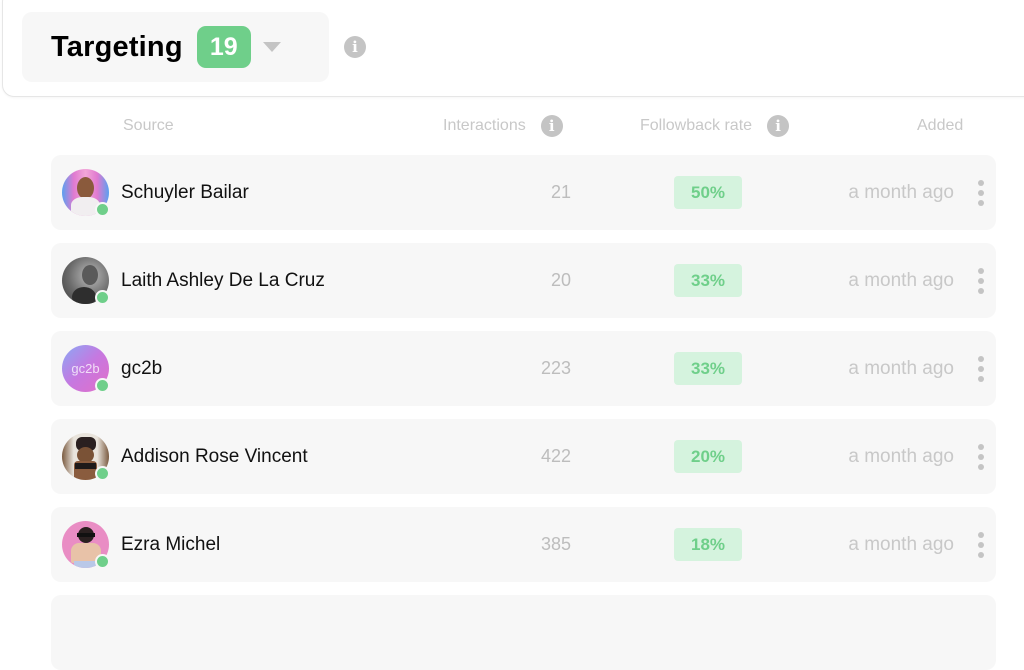 This screenshot has width=1024, height=670. I want to click on source-name: Addison Rose Vincent, so click(214, 456).